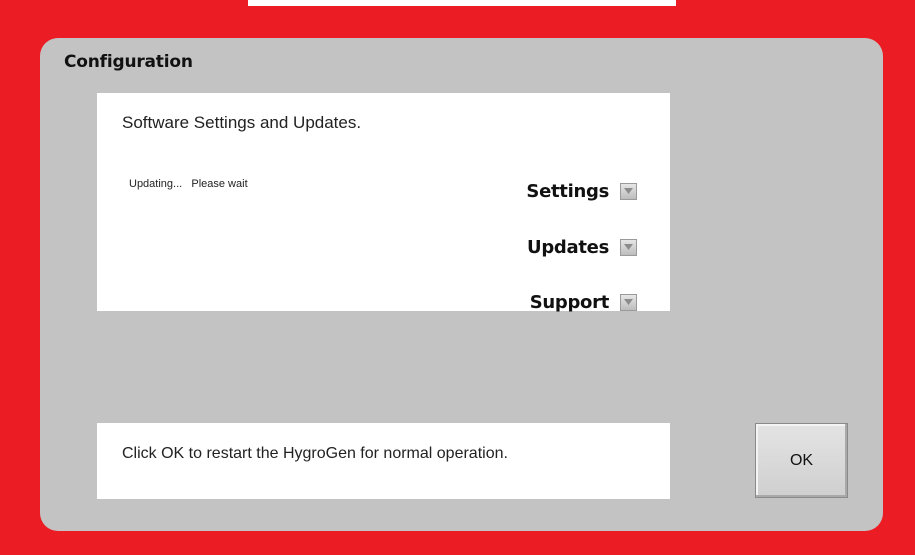 The width and height of the screenshot is (915, 555). I want to click on menu-item-support: Support, so click(583, 302).